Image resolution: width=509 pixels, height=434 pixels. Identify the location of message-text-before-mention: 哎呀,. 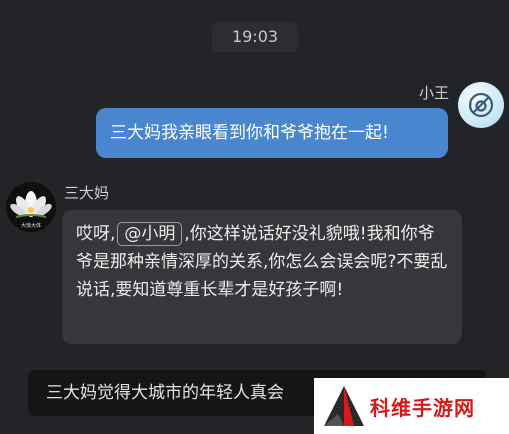
(96, 234).